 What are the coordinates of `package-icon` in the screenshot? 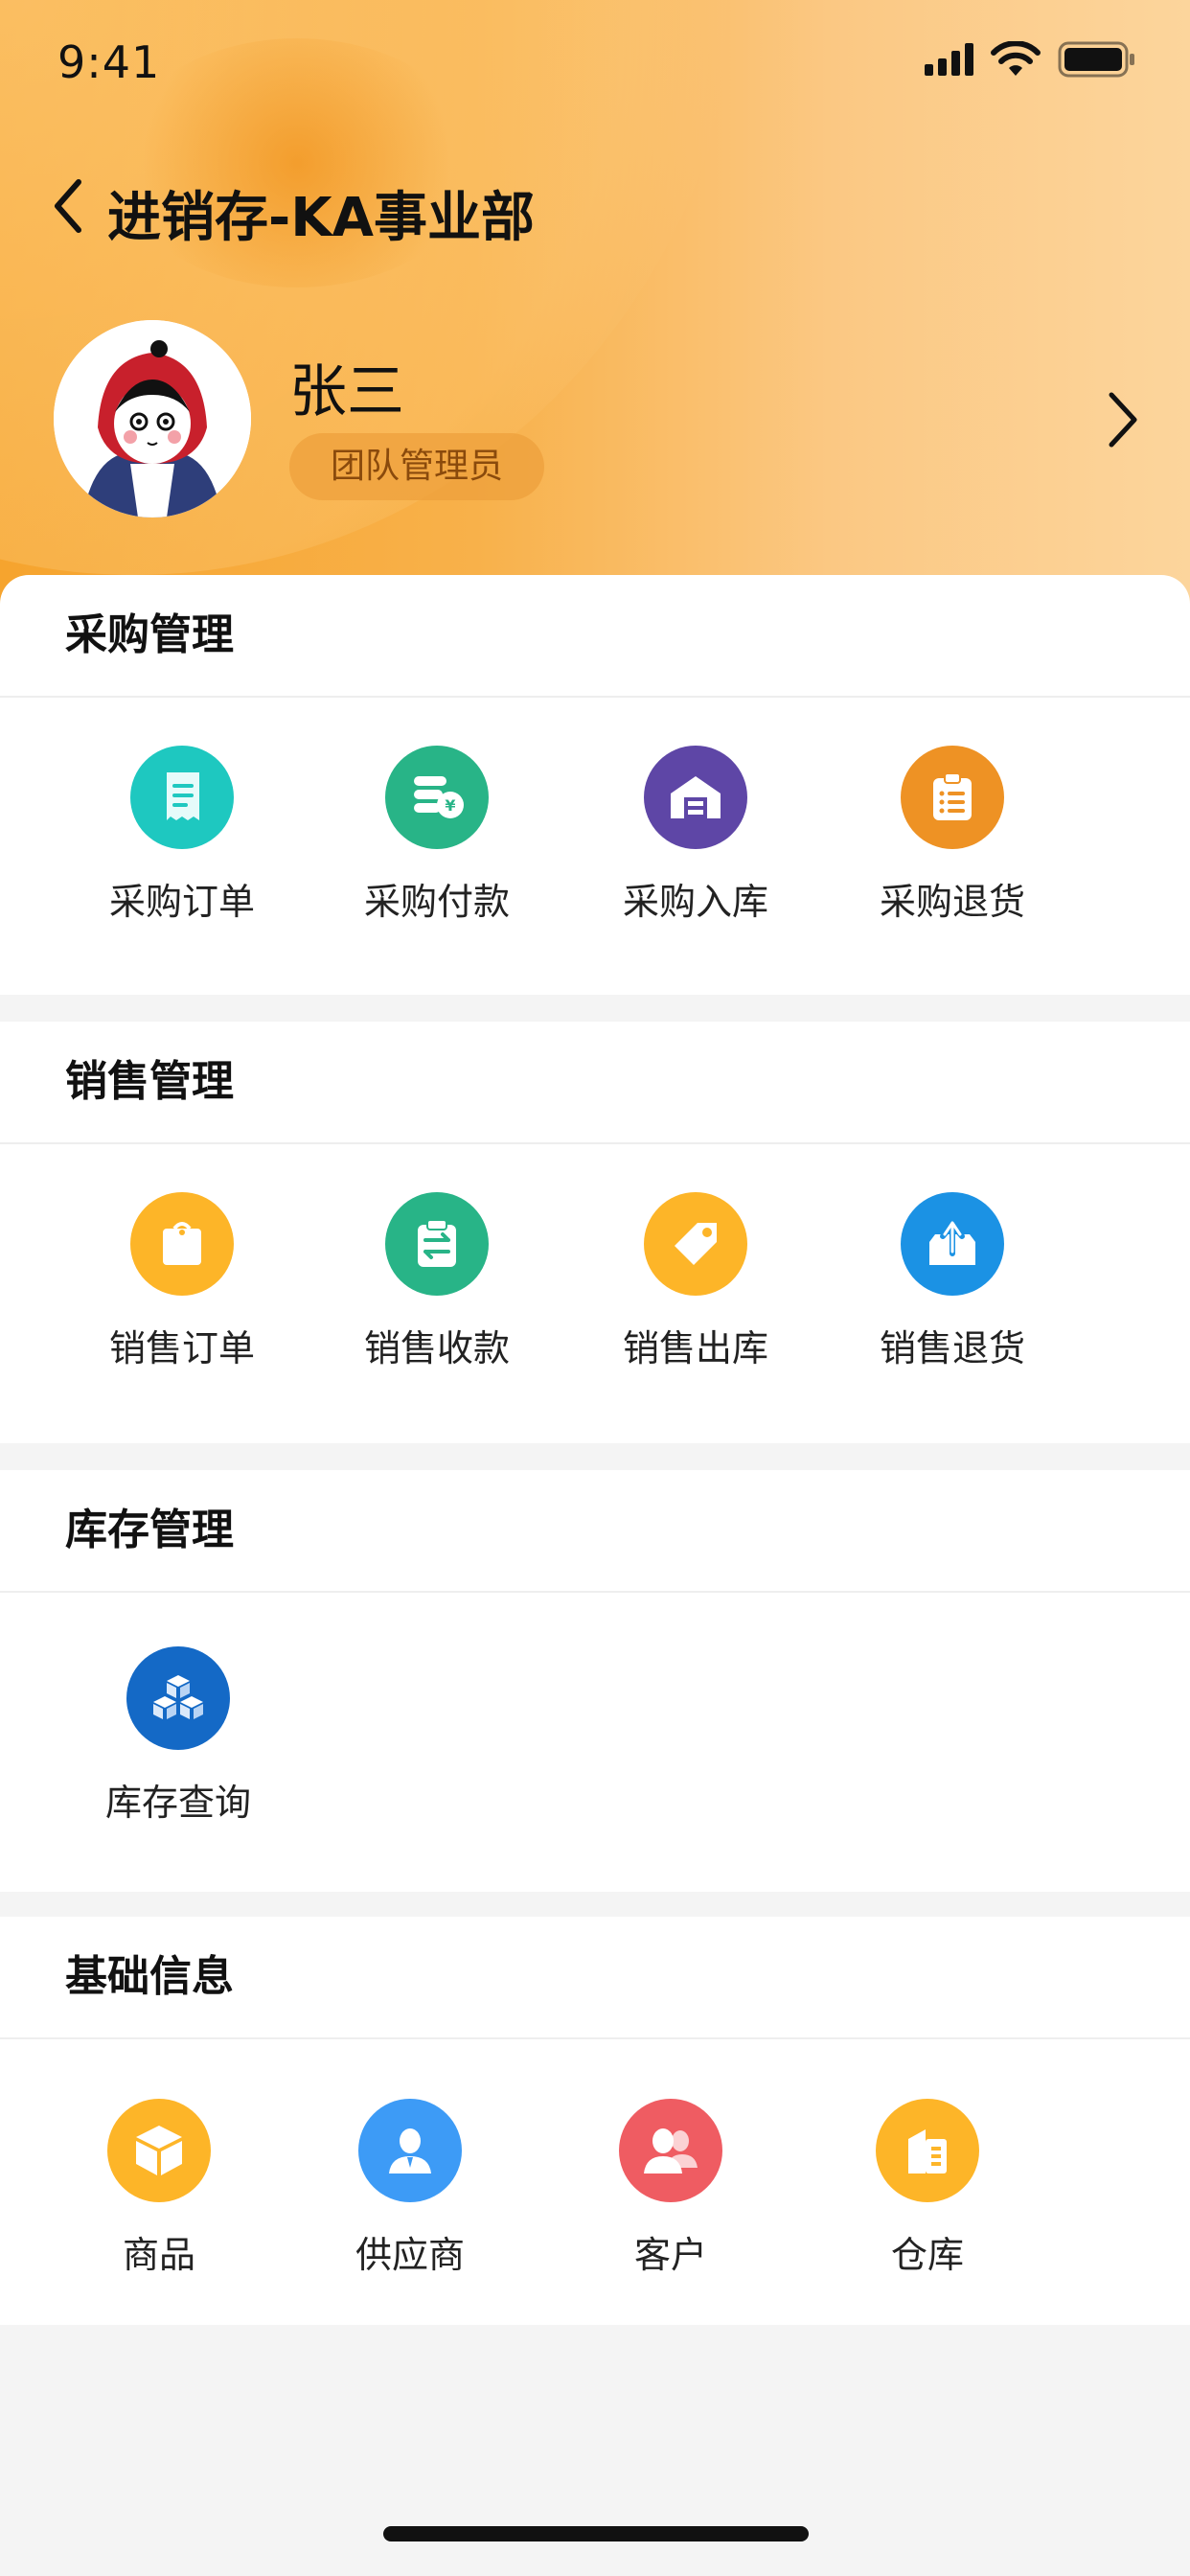 It's located at (159, 2150).